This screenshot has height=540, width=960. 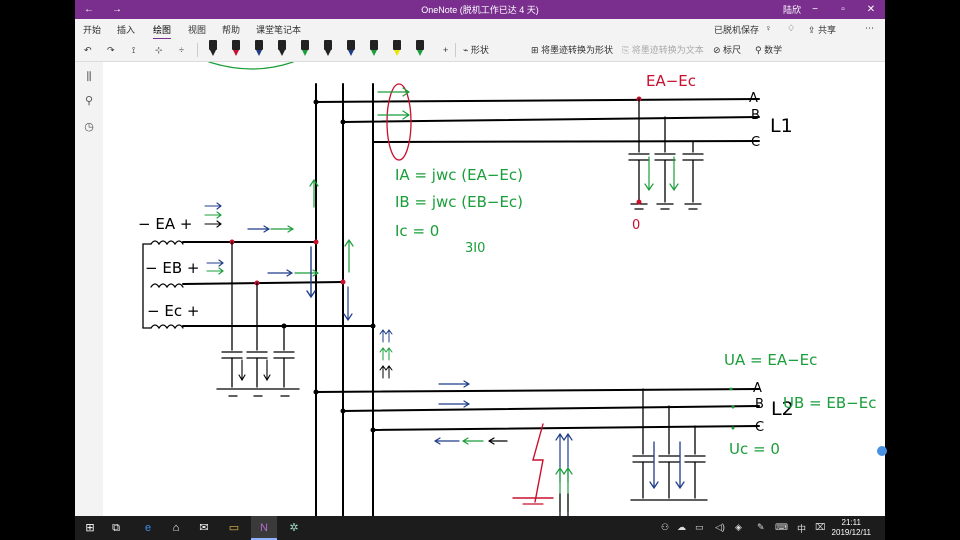 I want to click on ruler-button: ⊘ 标尺, so click(x=727, y=50).